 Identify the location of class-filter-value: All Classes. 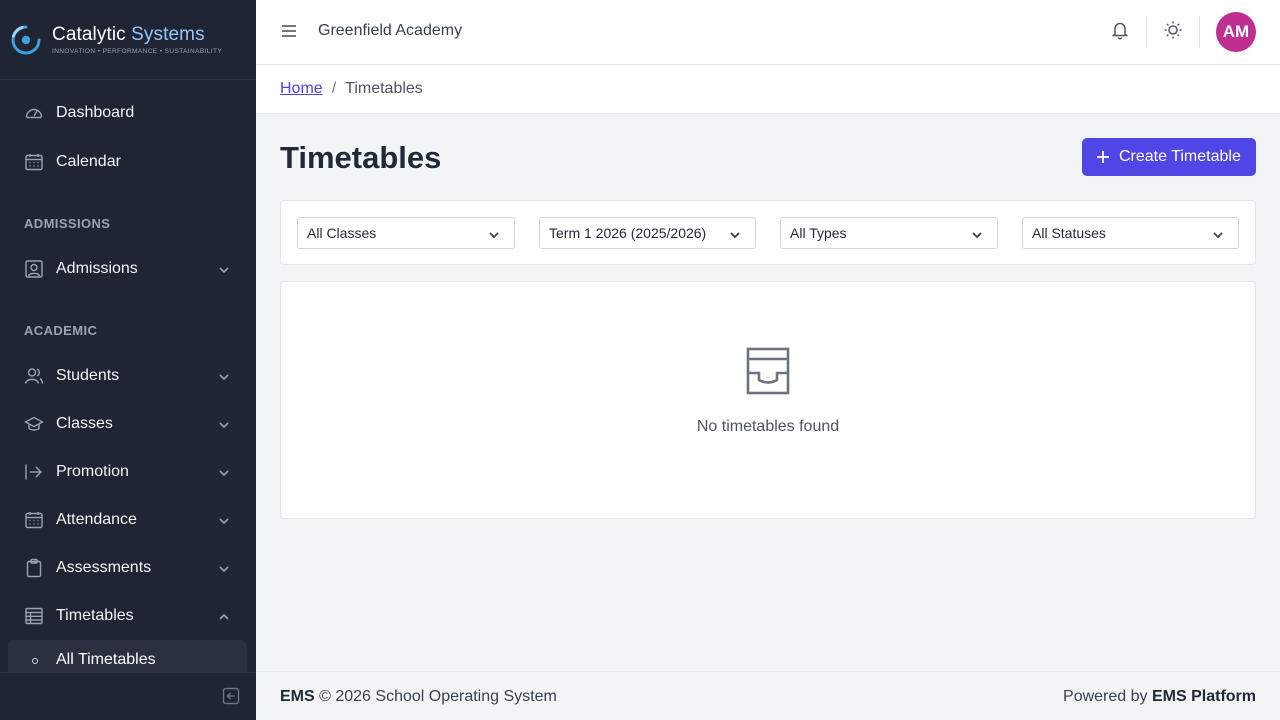
(342, 233).